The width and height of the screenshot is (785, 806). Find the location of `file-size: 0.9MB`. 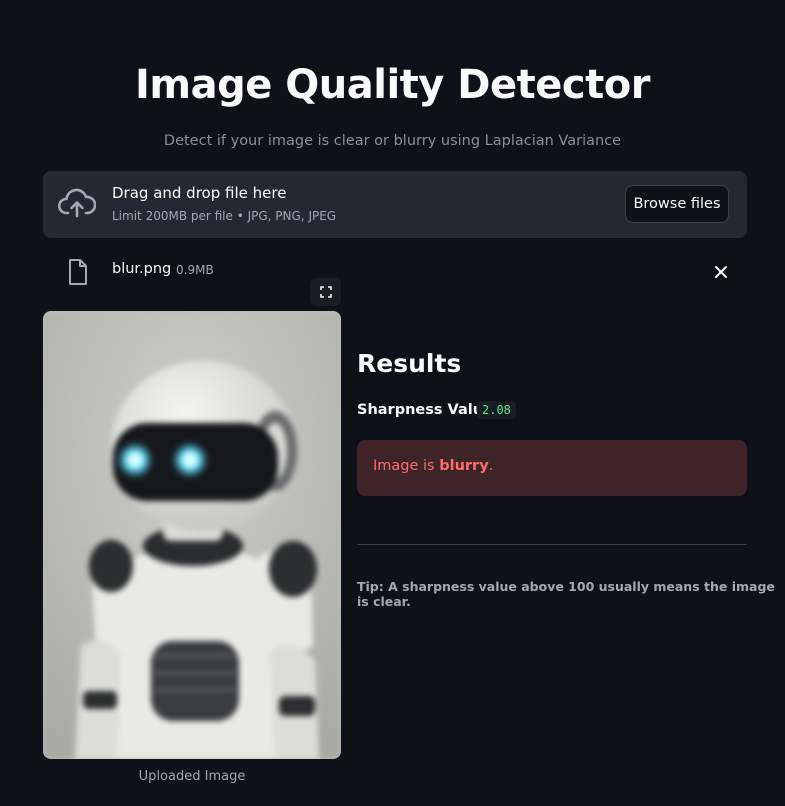

file-size: 0.9MB is located at coordinates (195, 270).